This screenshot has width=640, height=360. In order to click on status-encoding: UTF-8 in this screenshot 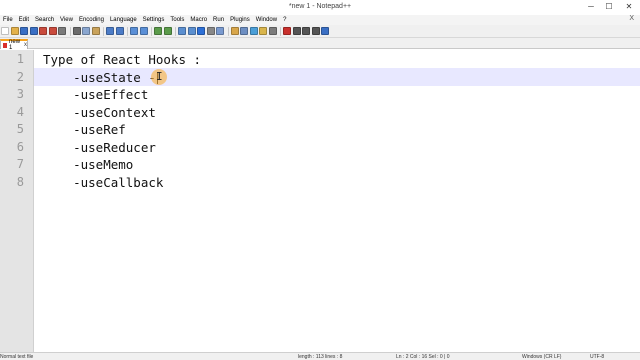, I will do `click(597, 357)`.